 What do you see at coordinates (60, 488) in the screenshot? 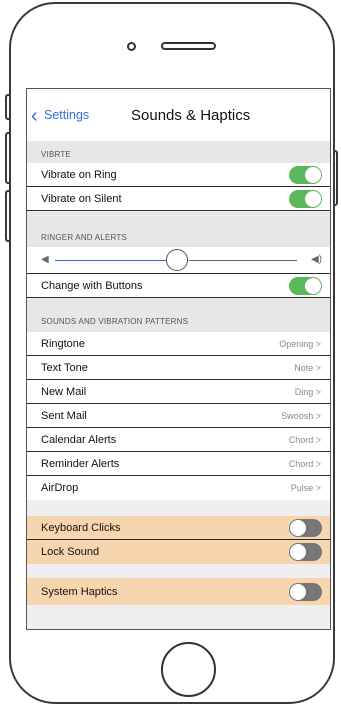
I see `row-label: AirDrop` at bounding box center [60, 488].